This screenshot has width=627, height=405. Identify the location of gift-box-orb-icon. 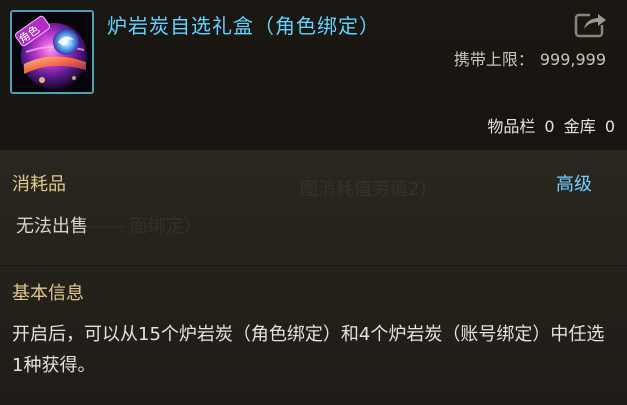
(52, 52).